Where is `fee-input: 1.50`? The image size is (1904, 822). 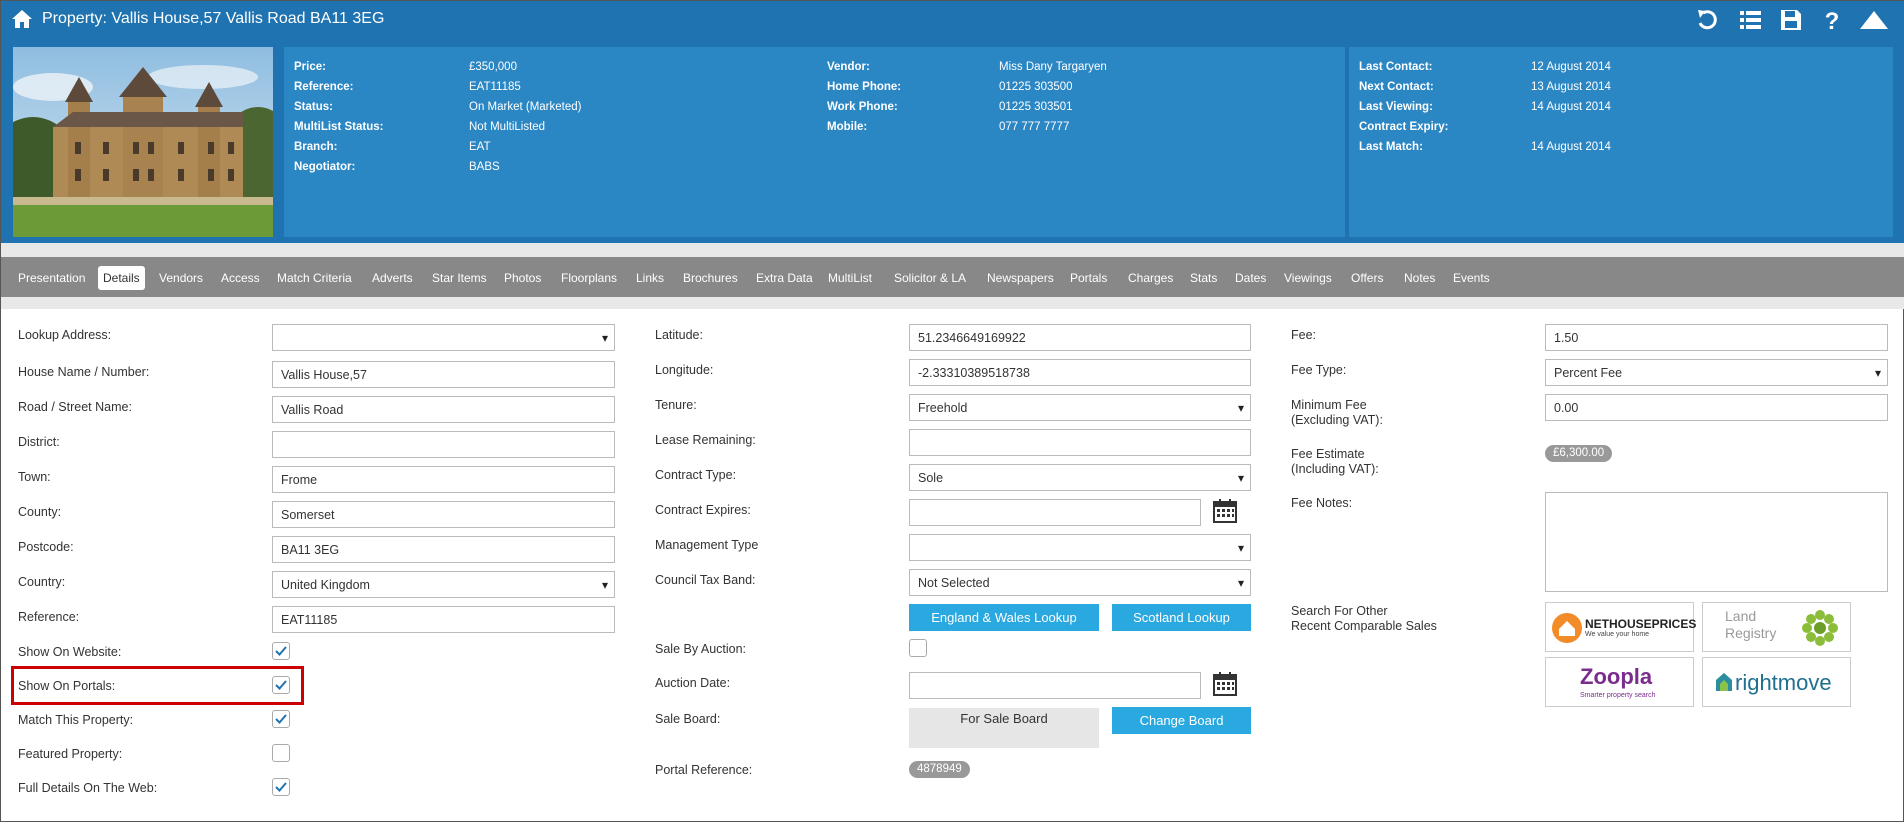
fee-input: 1.50 is located at coordinates (1716, 337).